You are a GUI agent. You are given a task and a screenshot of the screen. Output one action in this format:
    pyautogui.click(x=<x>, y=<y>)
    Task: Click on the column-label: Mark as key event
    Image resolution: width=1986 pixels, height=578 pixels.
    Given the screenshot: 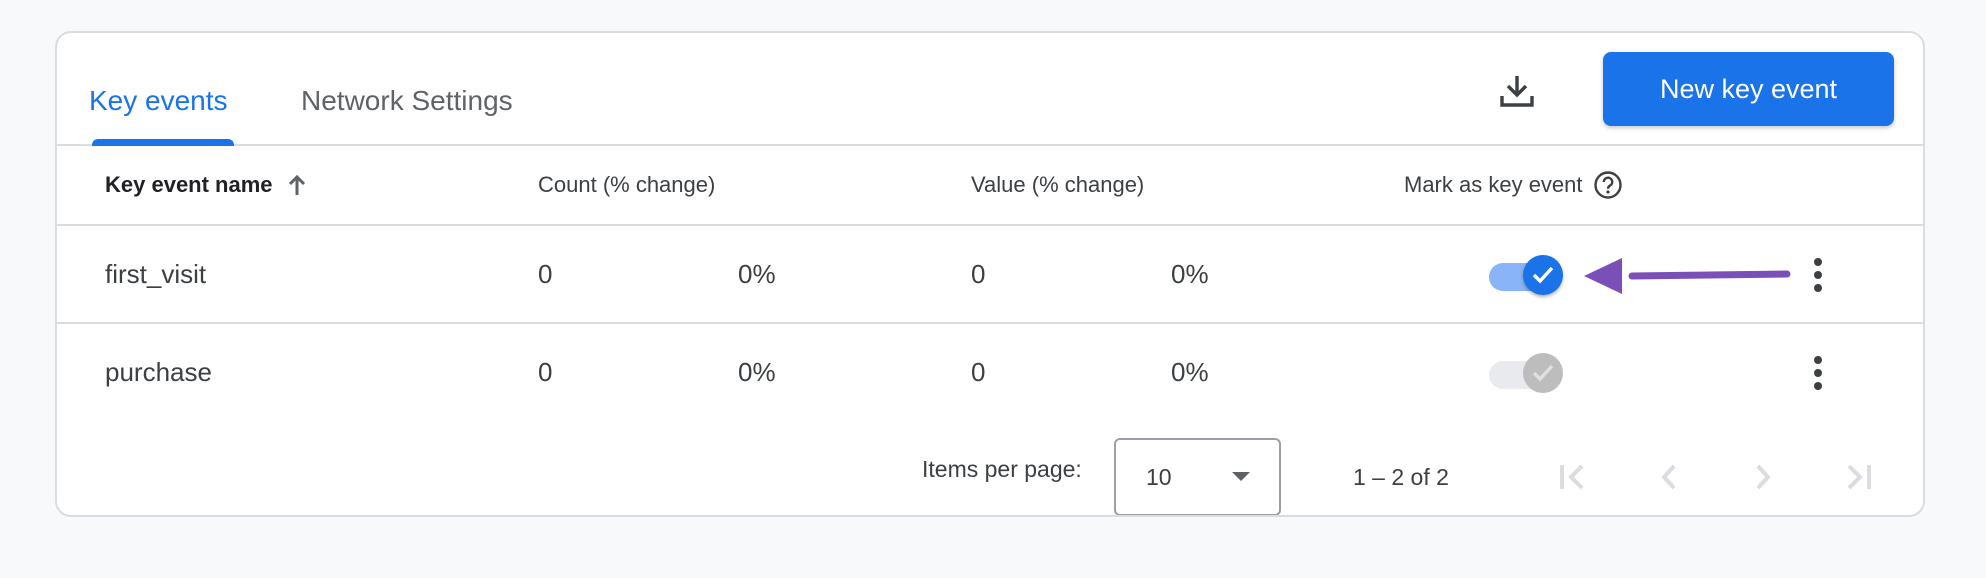 What is the action you would take?
    pyautogui.click(x=1493, y=184)
    